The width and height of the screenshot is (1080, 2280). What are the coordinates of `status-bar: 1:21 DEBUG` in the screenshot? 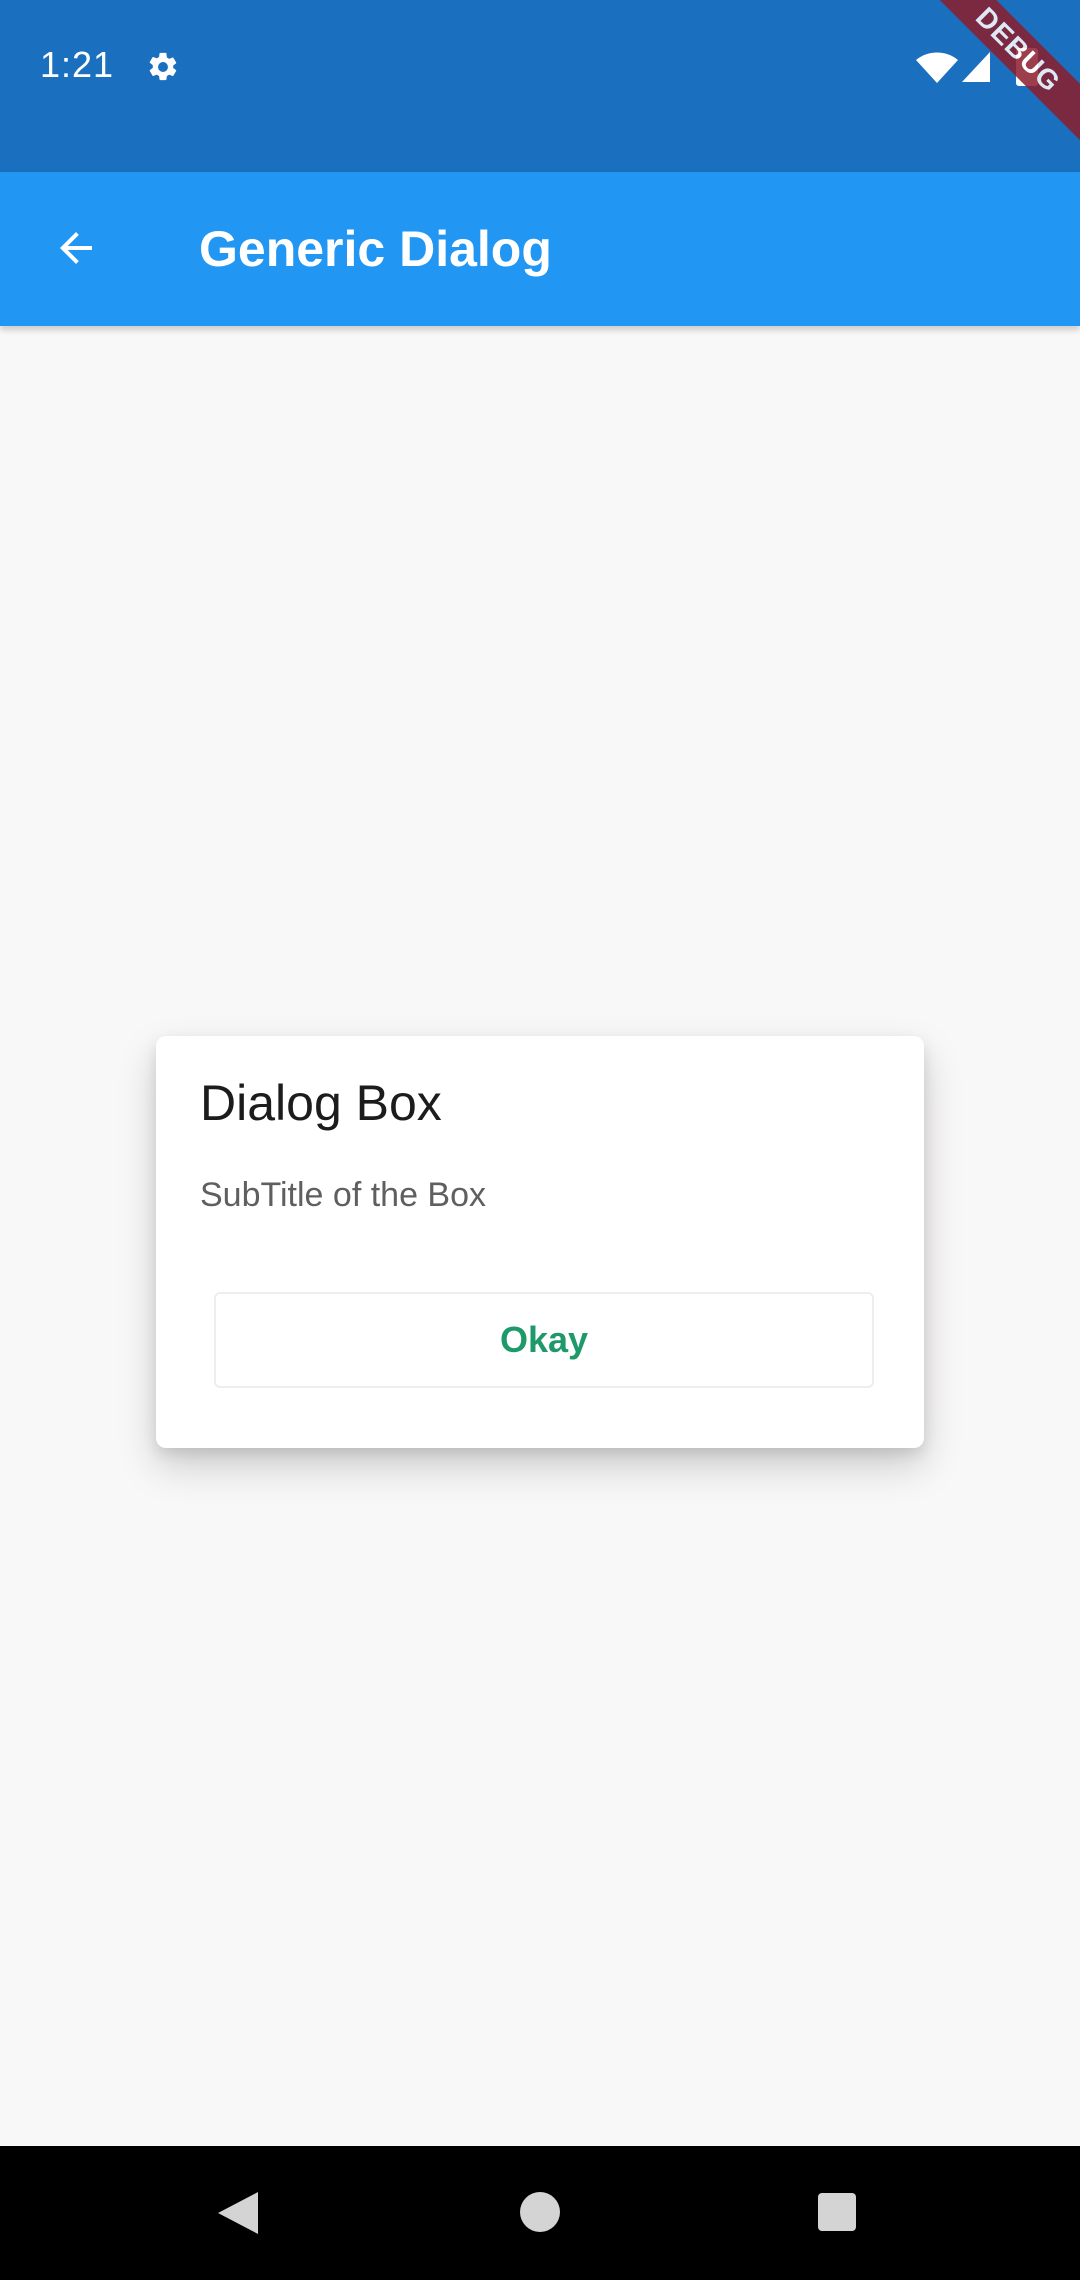 It's located at (540, 86).